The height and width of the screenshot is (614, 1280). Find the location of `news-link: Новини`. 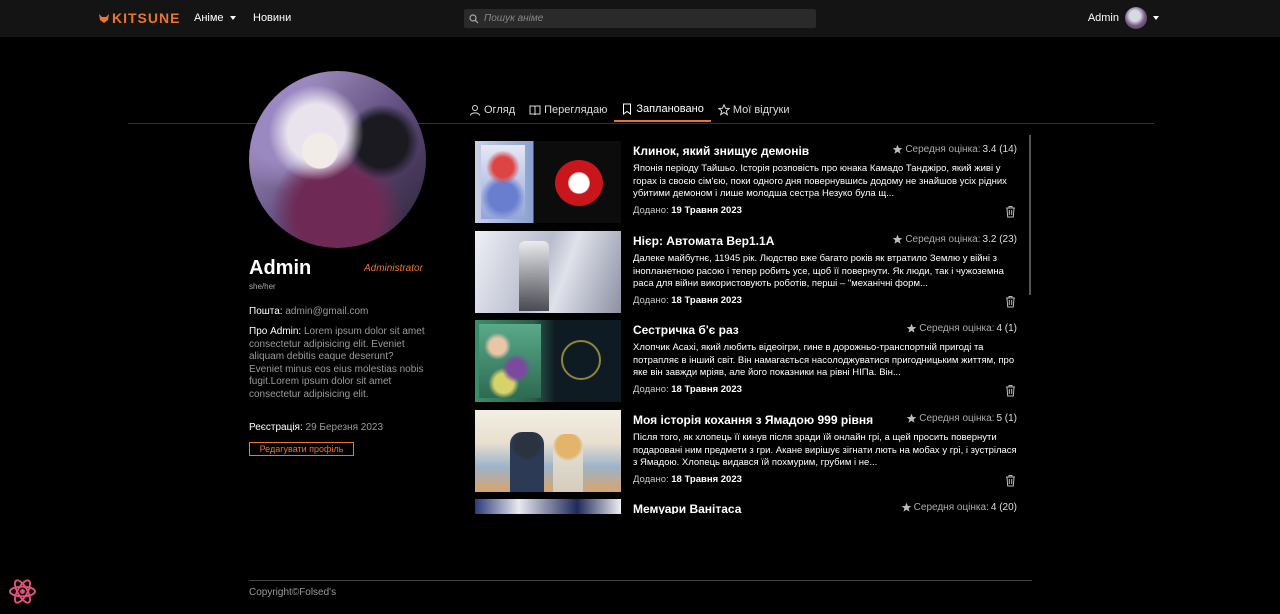

news-link: Новини is located at coordinates (272, 18).